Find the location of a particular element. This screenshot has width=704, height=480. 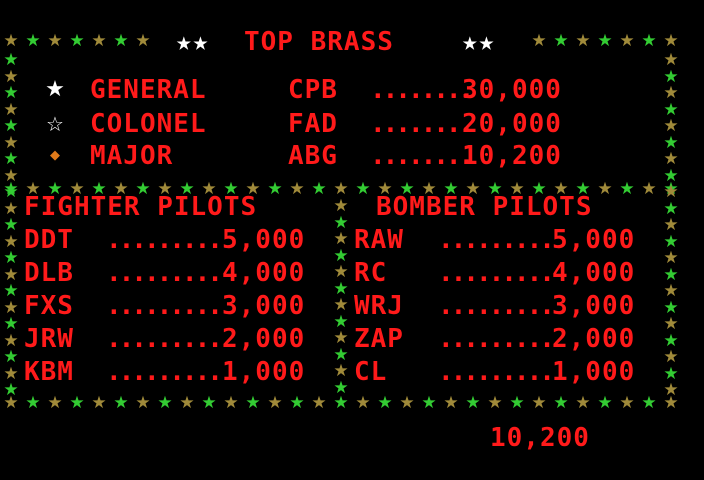

player-initials: WRJ is located at coordinates (379, 306).